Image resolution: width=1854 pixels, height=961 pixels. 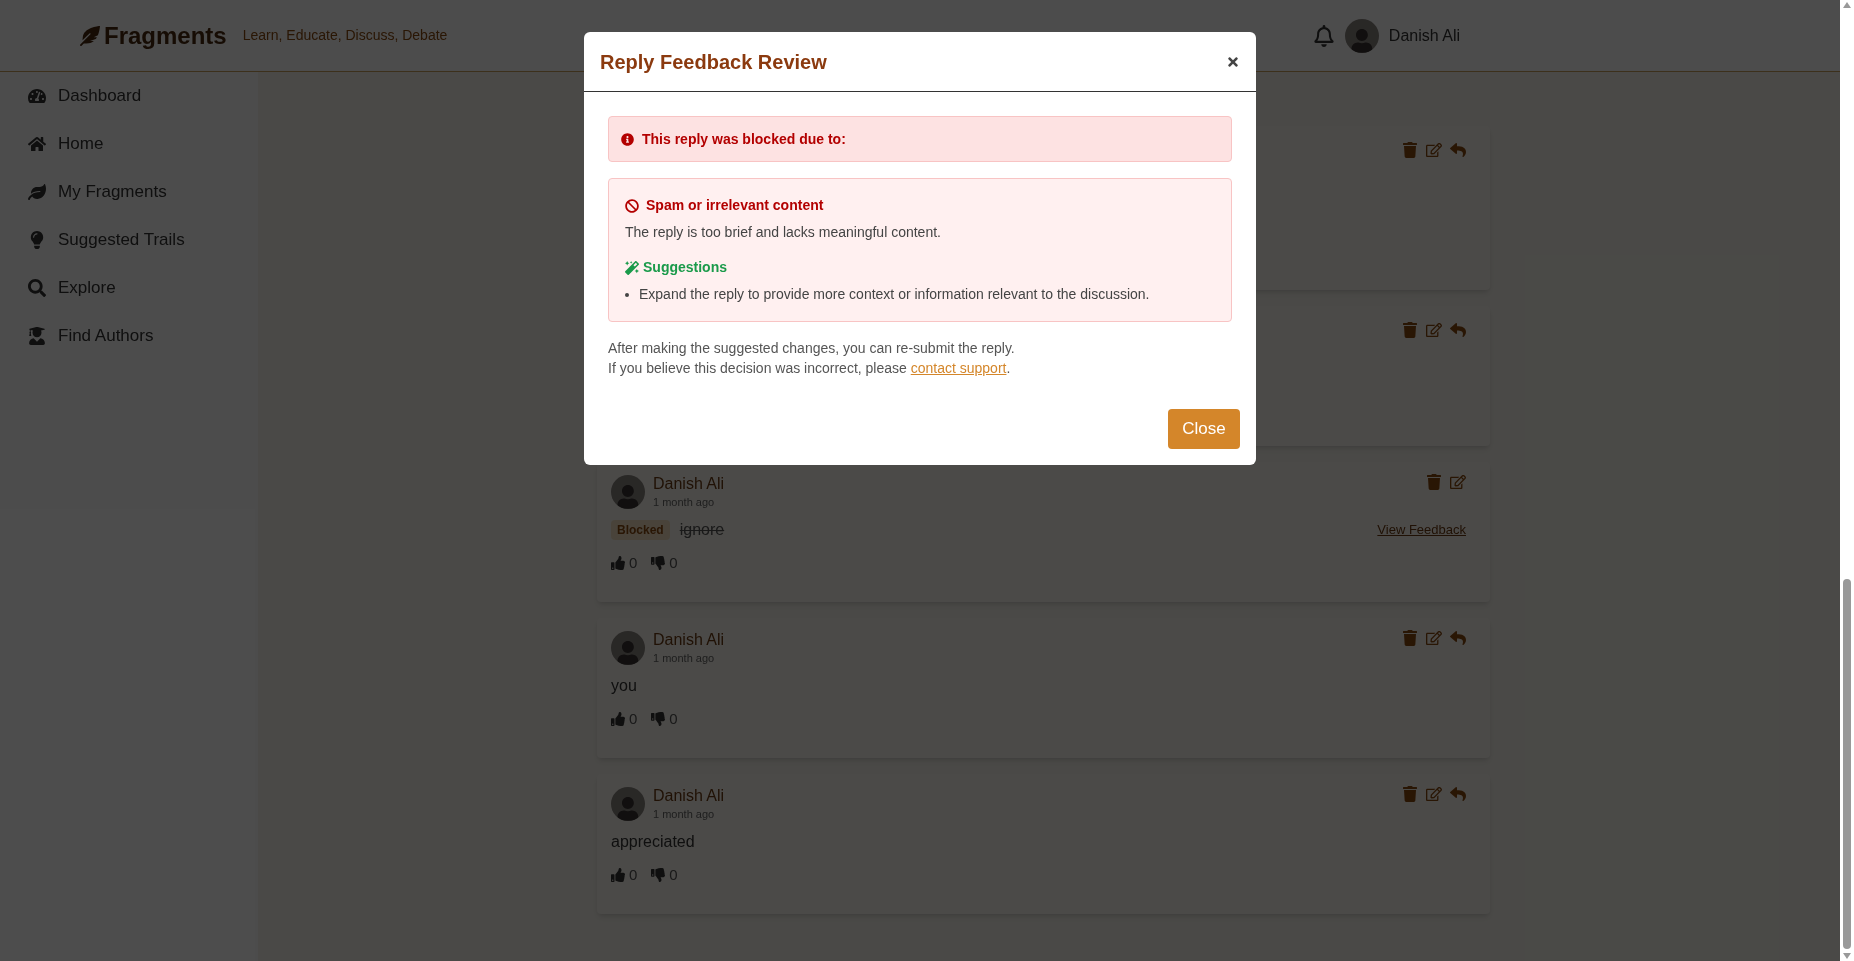 I want to click on reason-description: The reply is too brief and lacks meaningful content., so click(x=783, y=232).